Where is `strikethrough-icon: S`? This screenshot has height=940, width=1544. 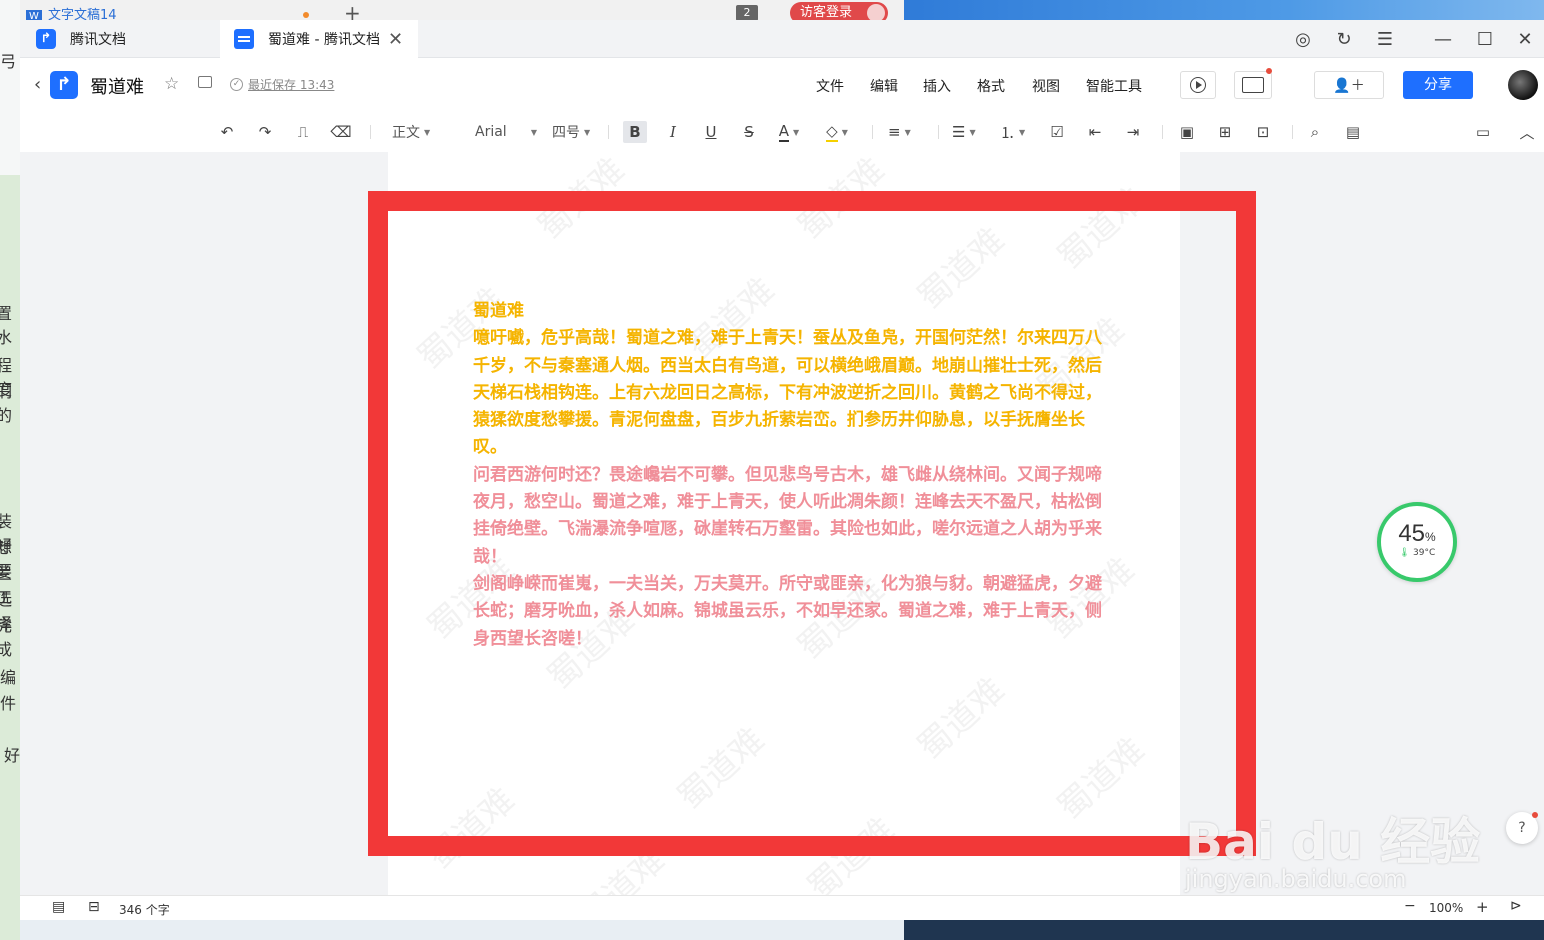 strikethrough-icon: S is located at coordinates (749, 132).